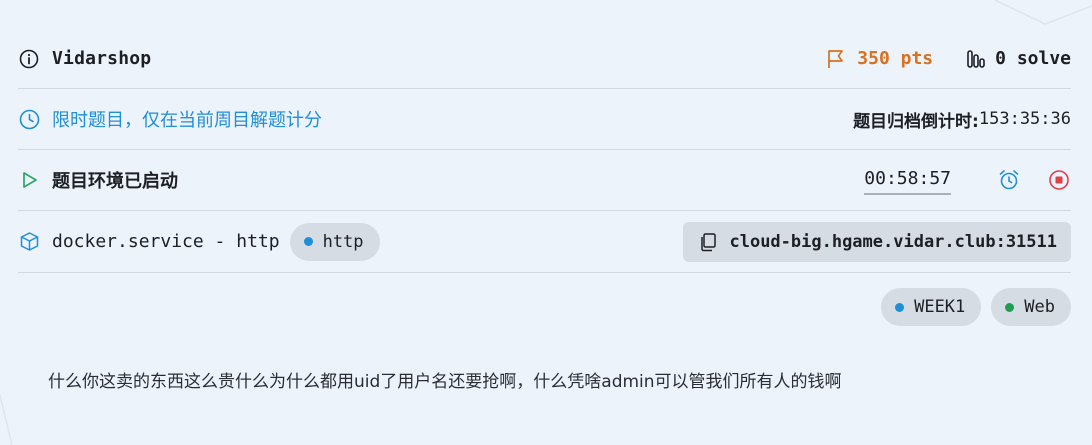  Describe the element at coordinates (166, 241) in the screenshot. I see `service-label: docker.service - http` at that location.